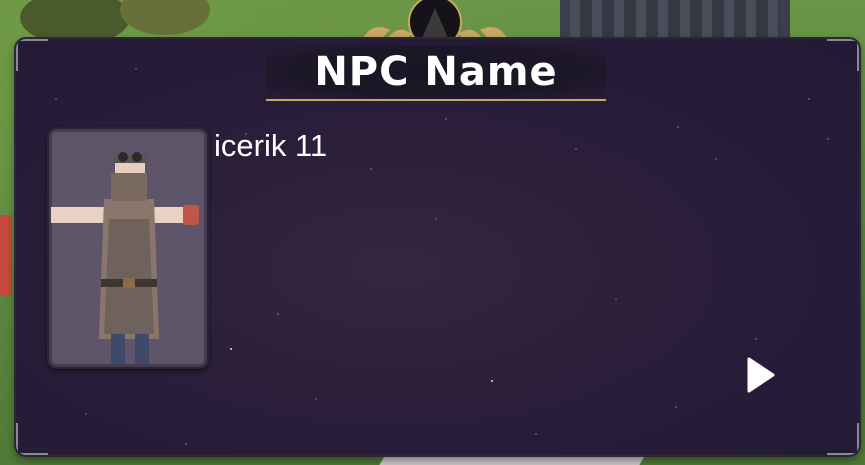 Image resolution: width=865 pixels, height=465 pixels. I want to click on next-dialog-button, so click(760, 375).